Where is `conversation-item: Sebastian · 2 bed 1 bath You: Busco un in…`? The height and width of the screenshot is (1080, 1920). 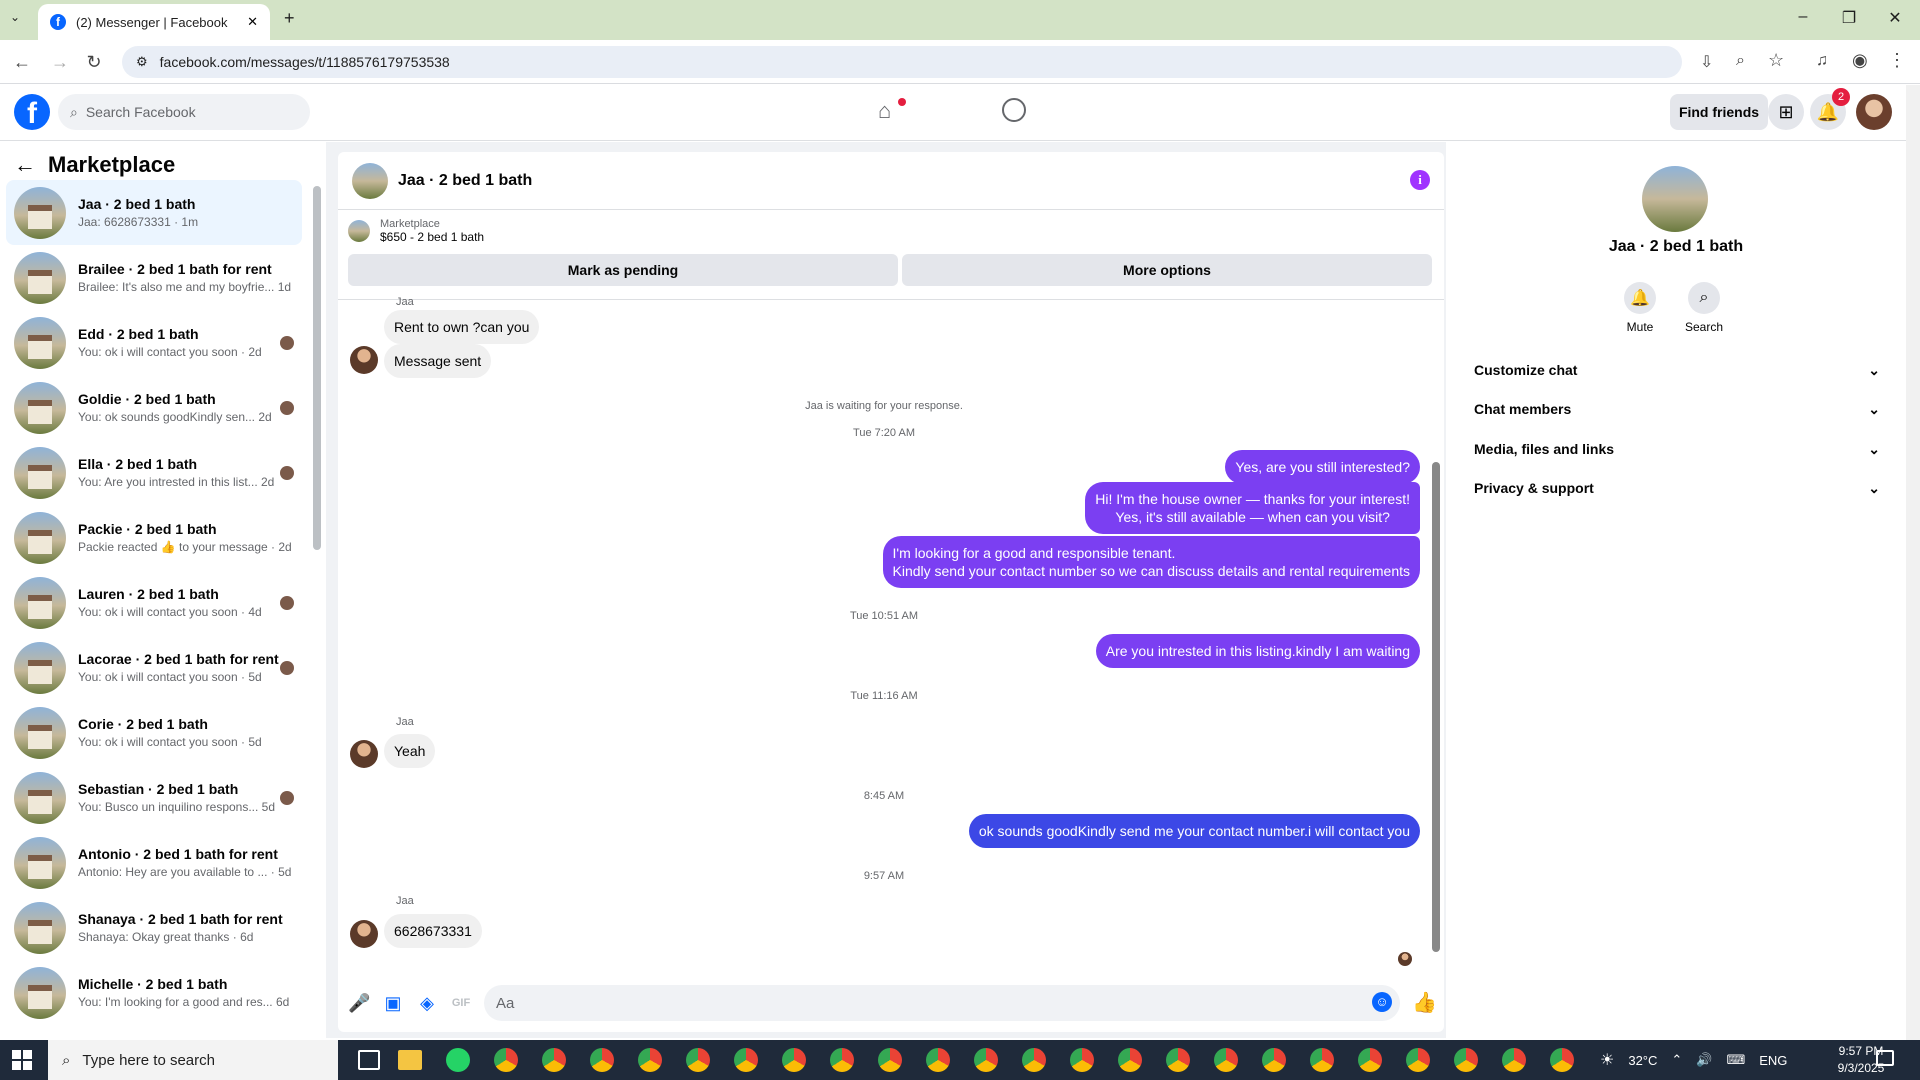 conversation-item: Sebastian · 2 bed 1 bath You: Busco un in… is located at coordinates (154, 797).